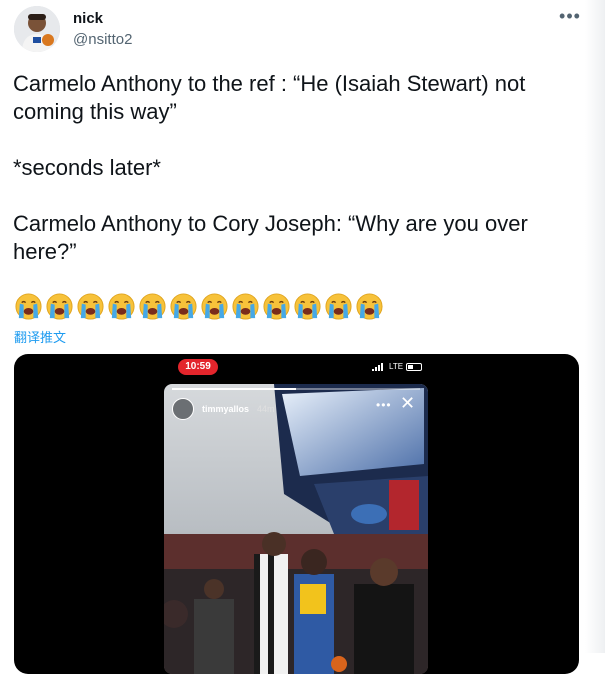 The height and width of the screenshot is (674, 605). Describe the element at coordinates (199, 307) in the screenshot. I see `emoji-row` at that location.